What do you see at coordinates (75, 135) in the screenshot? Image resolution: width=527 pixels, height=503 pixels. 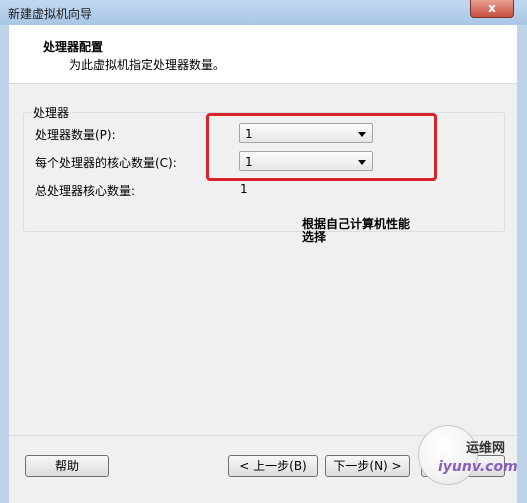 I see `processor-count-label: 处理器数量(P):` at bounding box center [75, 135].